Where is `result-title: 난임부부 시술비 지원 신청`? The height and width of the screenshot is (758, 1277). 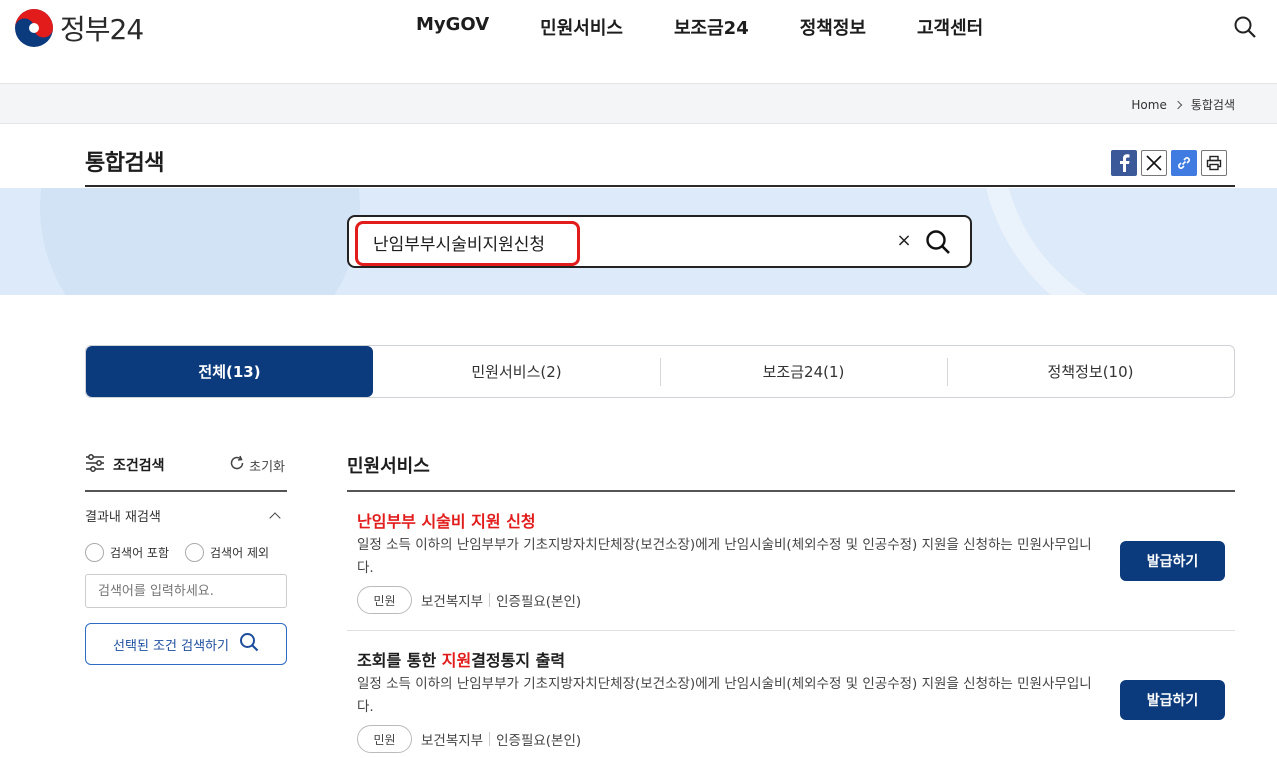 result-title: 난임부부 시술비 지원 신청 is located at coordinates (446, 520).